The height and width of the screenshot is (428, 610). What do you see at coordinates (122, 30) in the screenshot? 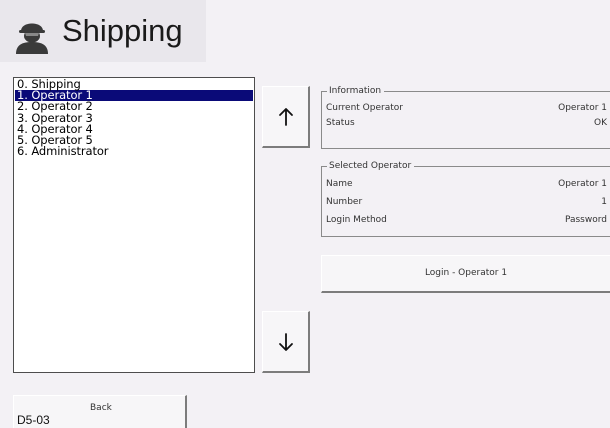
I see `page-title: Shipping` at bounding box center [122, 30].